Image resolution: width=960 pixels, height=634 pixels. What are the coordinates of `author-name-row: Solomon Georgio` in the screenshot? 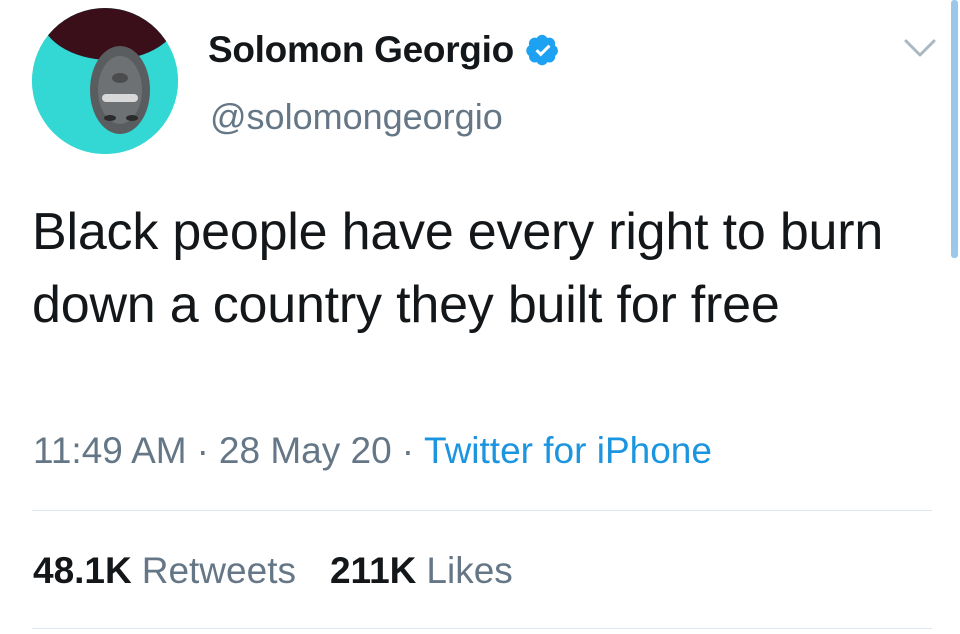 It's located at (384, 50).